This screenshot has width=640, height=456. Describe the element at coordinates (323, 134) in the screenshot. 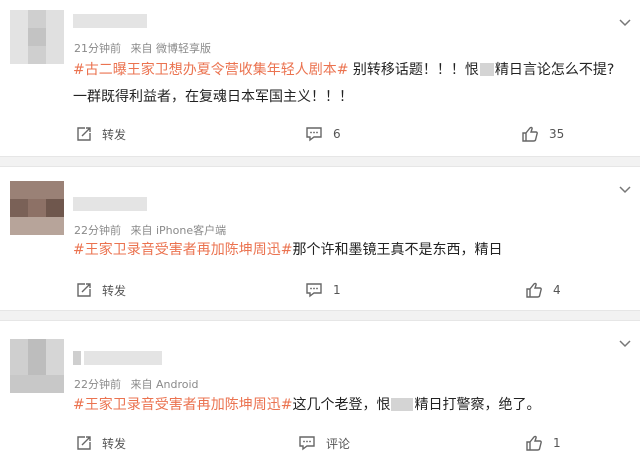

I see `comment-button: 6` at that location.